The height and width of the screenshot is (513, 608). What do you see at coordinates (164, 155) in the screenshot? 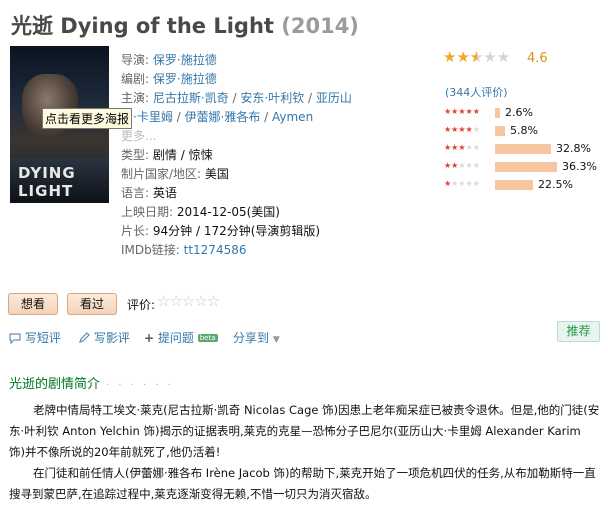
I see `genre-value: 剧情` at bounding box center [164, 155].